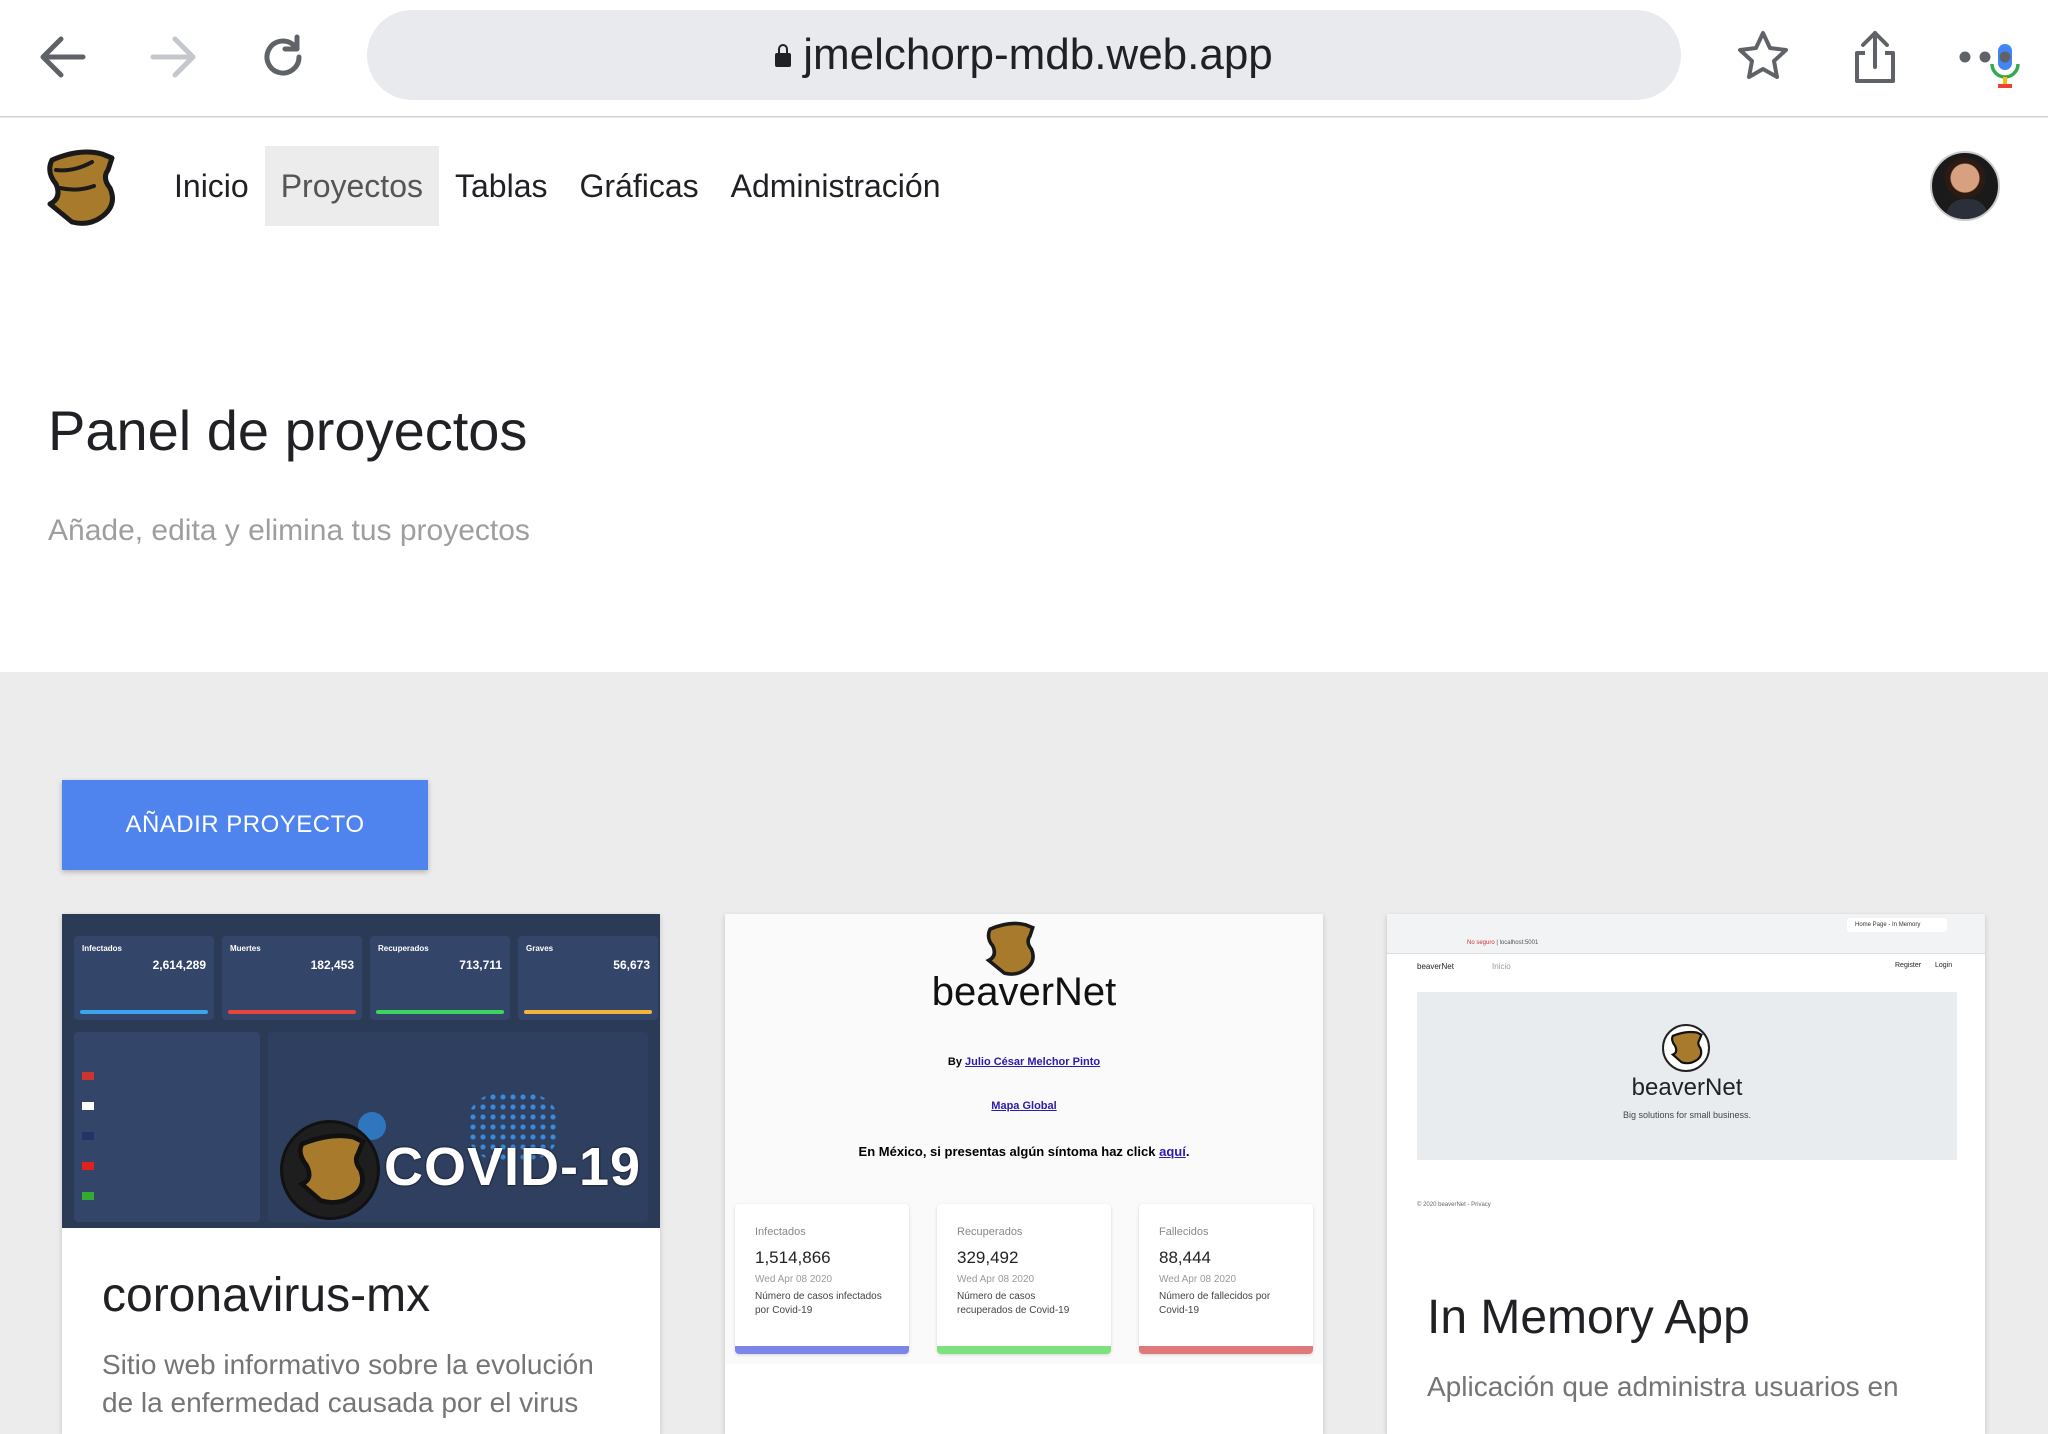 This screenshot has width=2048, height=1434. Describe the element at coordinates (167, 1127) in the screenshot. I see `thumb-country-list` at that location.